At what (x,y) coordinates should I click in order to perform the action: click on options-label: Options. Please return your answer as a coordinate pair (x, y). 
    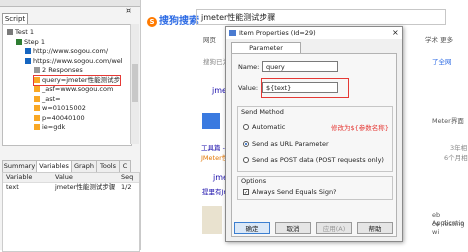
    Looking at the image, I should click on (254, 181).